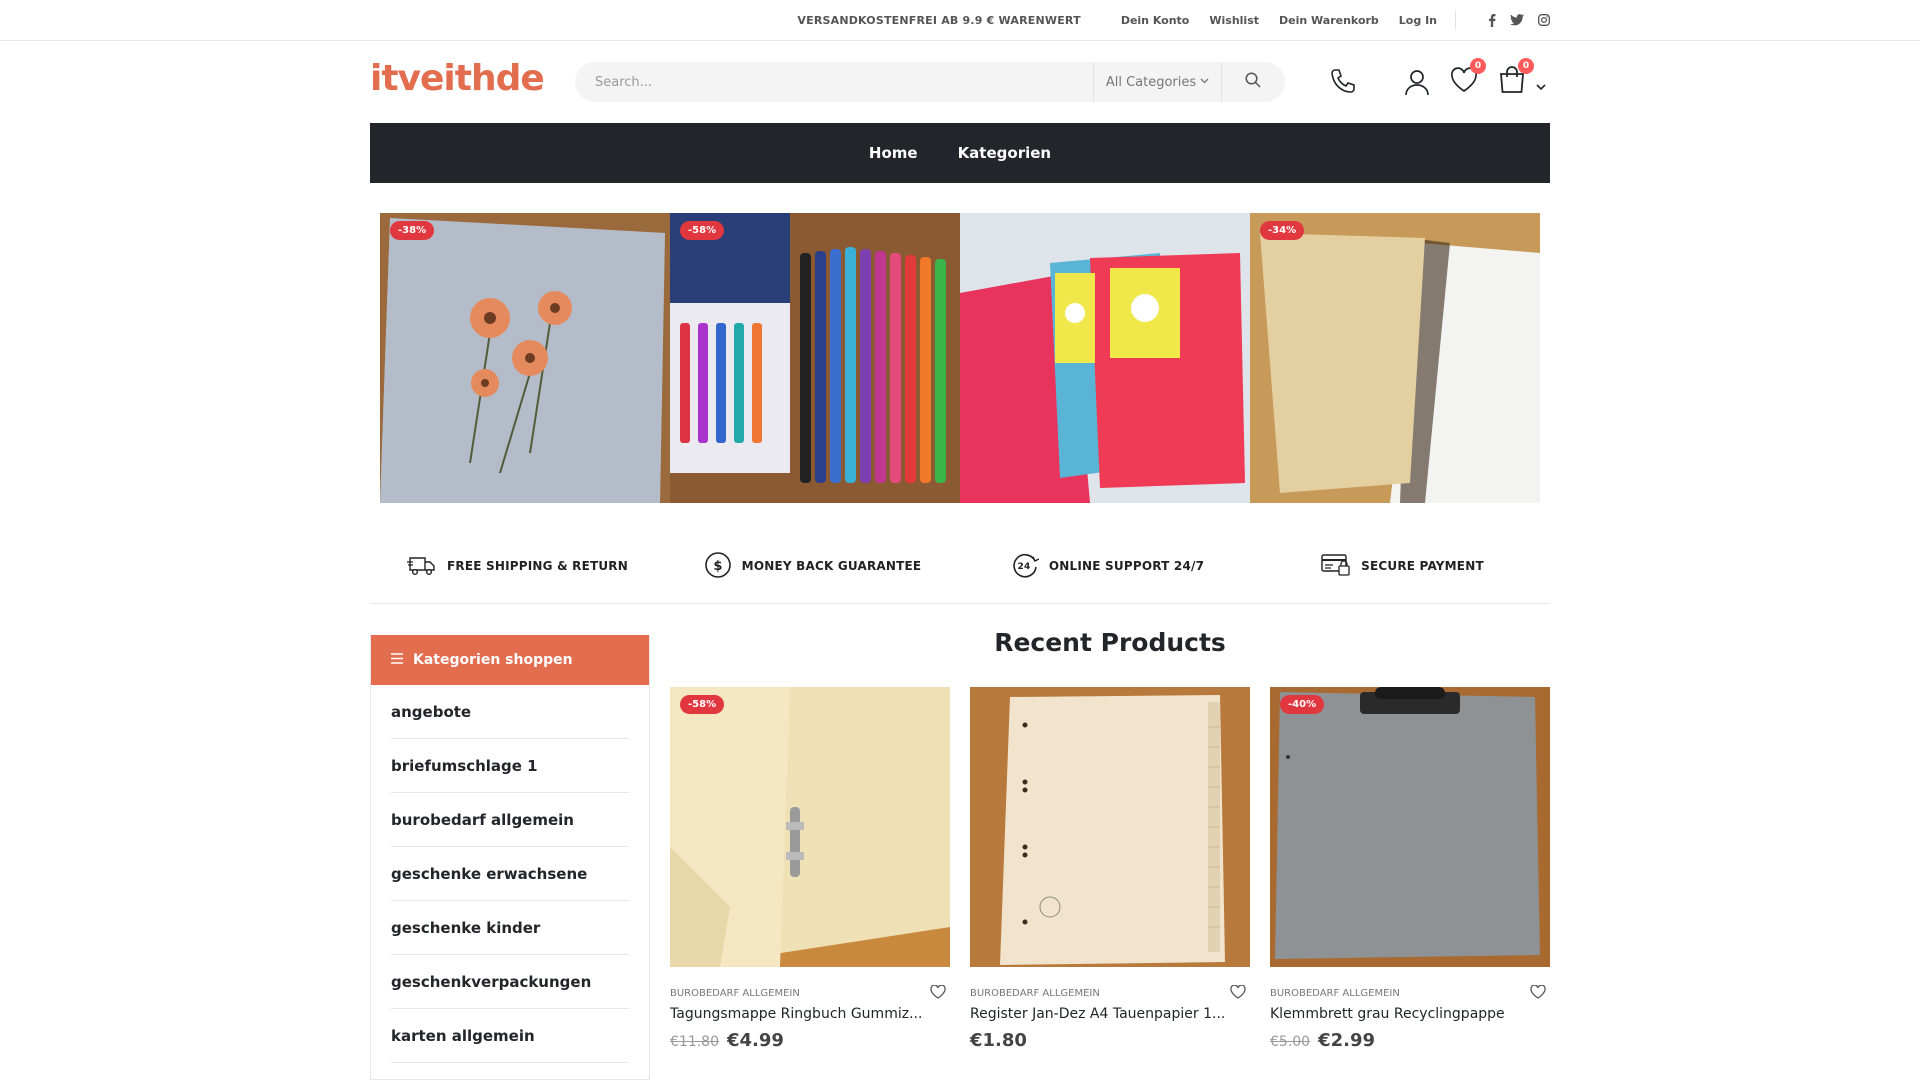  What do you see at coordinates (1492, 20) in the screenshot?
I see `facebook-icon` at bounding box center [1492, 20].